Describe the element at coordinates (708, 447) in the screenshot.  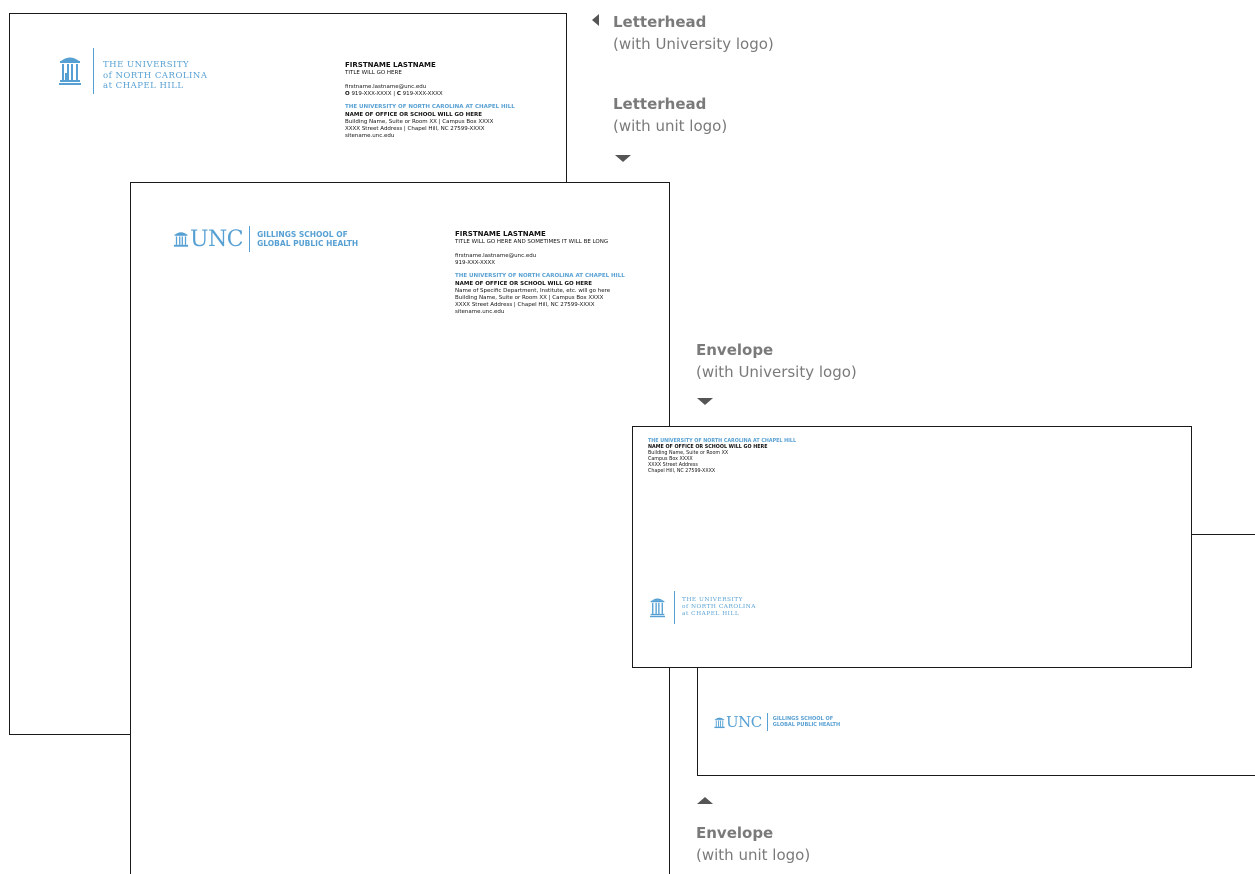
I see `return-office: NAME OF OFFICE OR SCHOOL WILL GO HERE` at that location.